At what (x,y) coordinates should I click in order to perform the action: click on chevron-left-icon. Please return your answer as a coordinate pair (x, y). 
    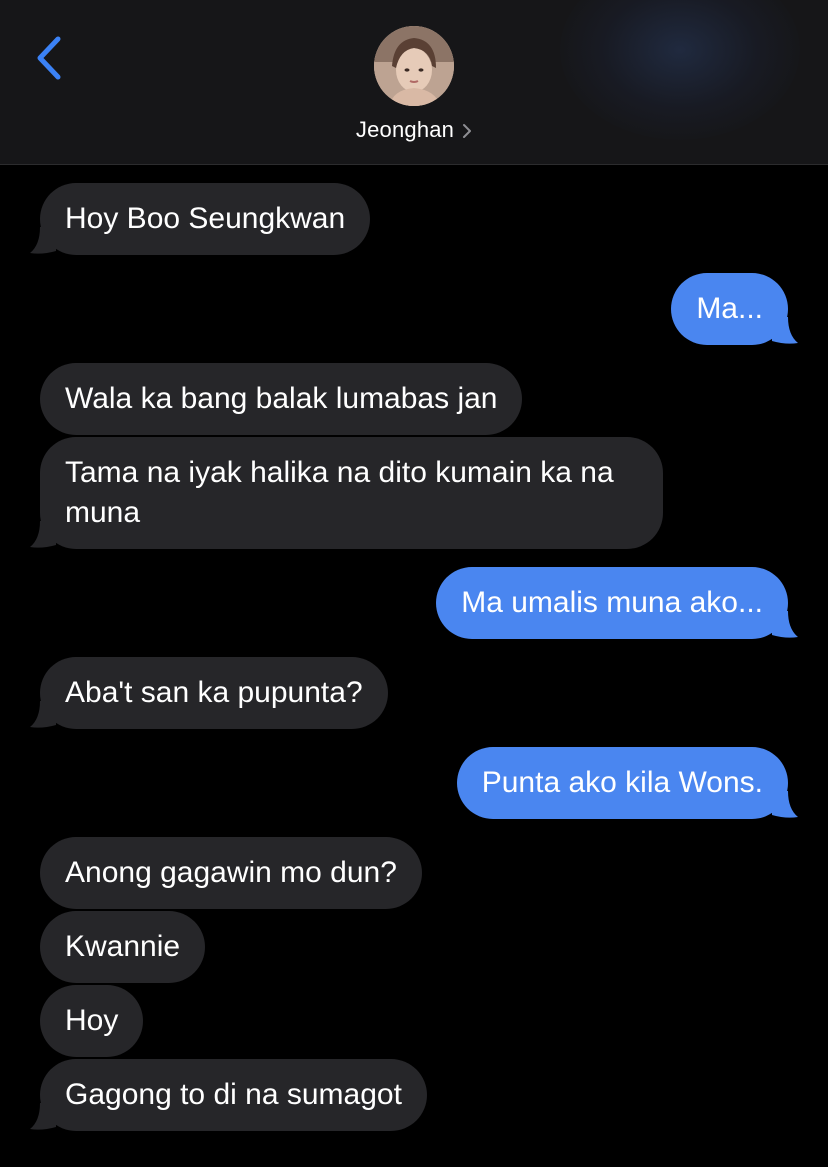
    Looking at the image, I should click on (49, 58).